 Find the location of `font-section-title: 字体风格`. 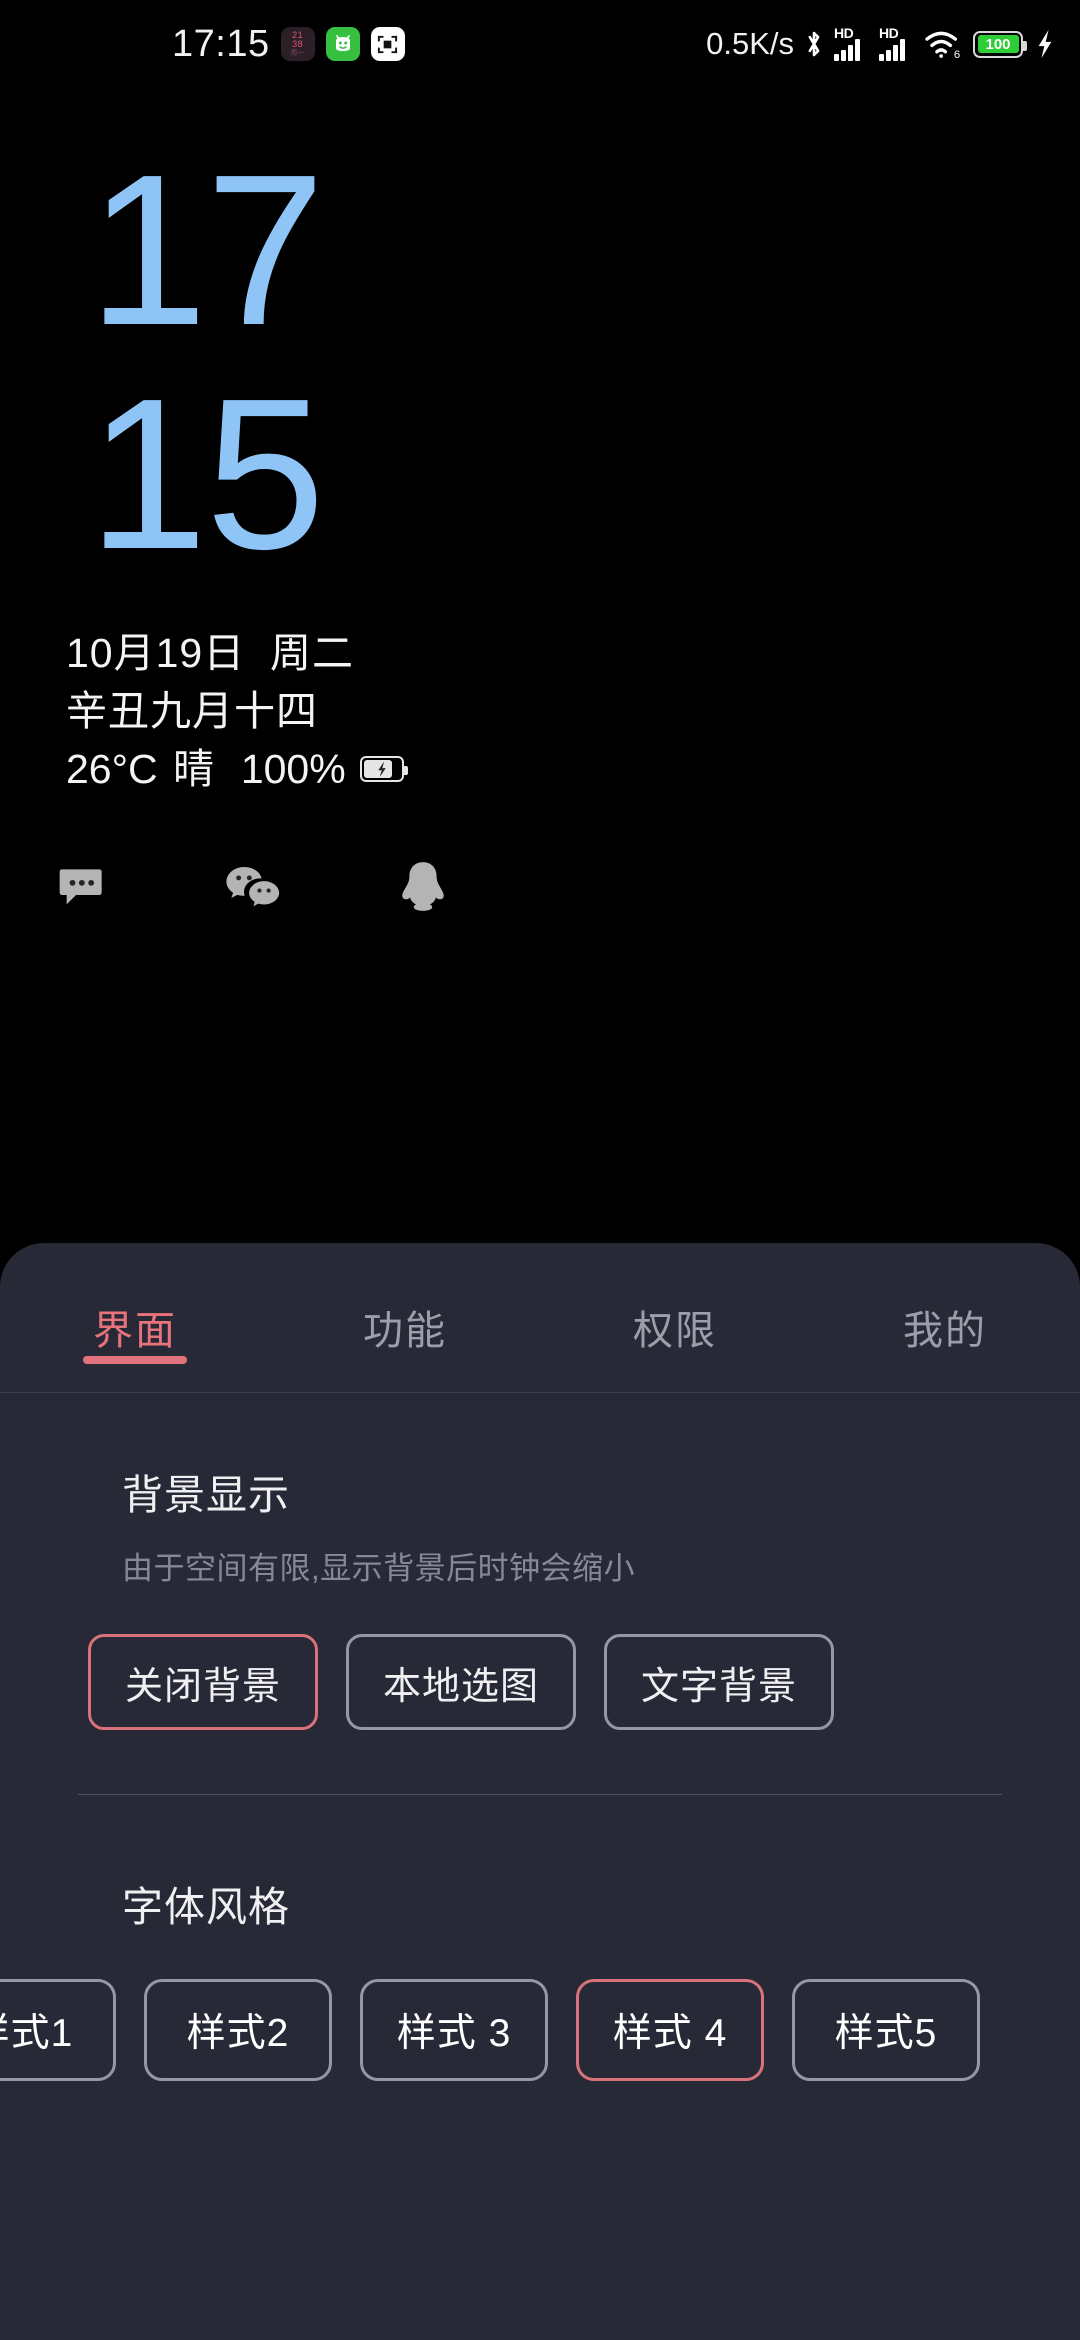

font-section-title: 字体风格 is located at coordinates (206, 1907).